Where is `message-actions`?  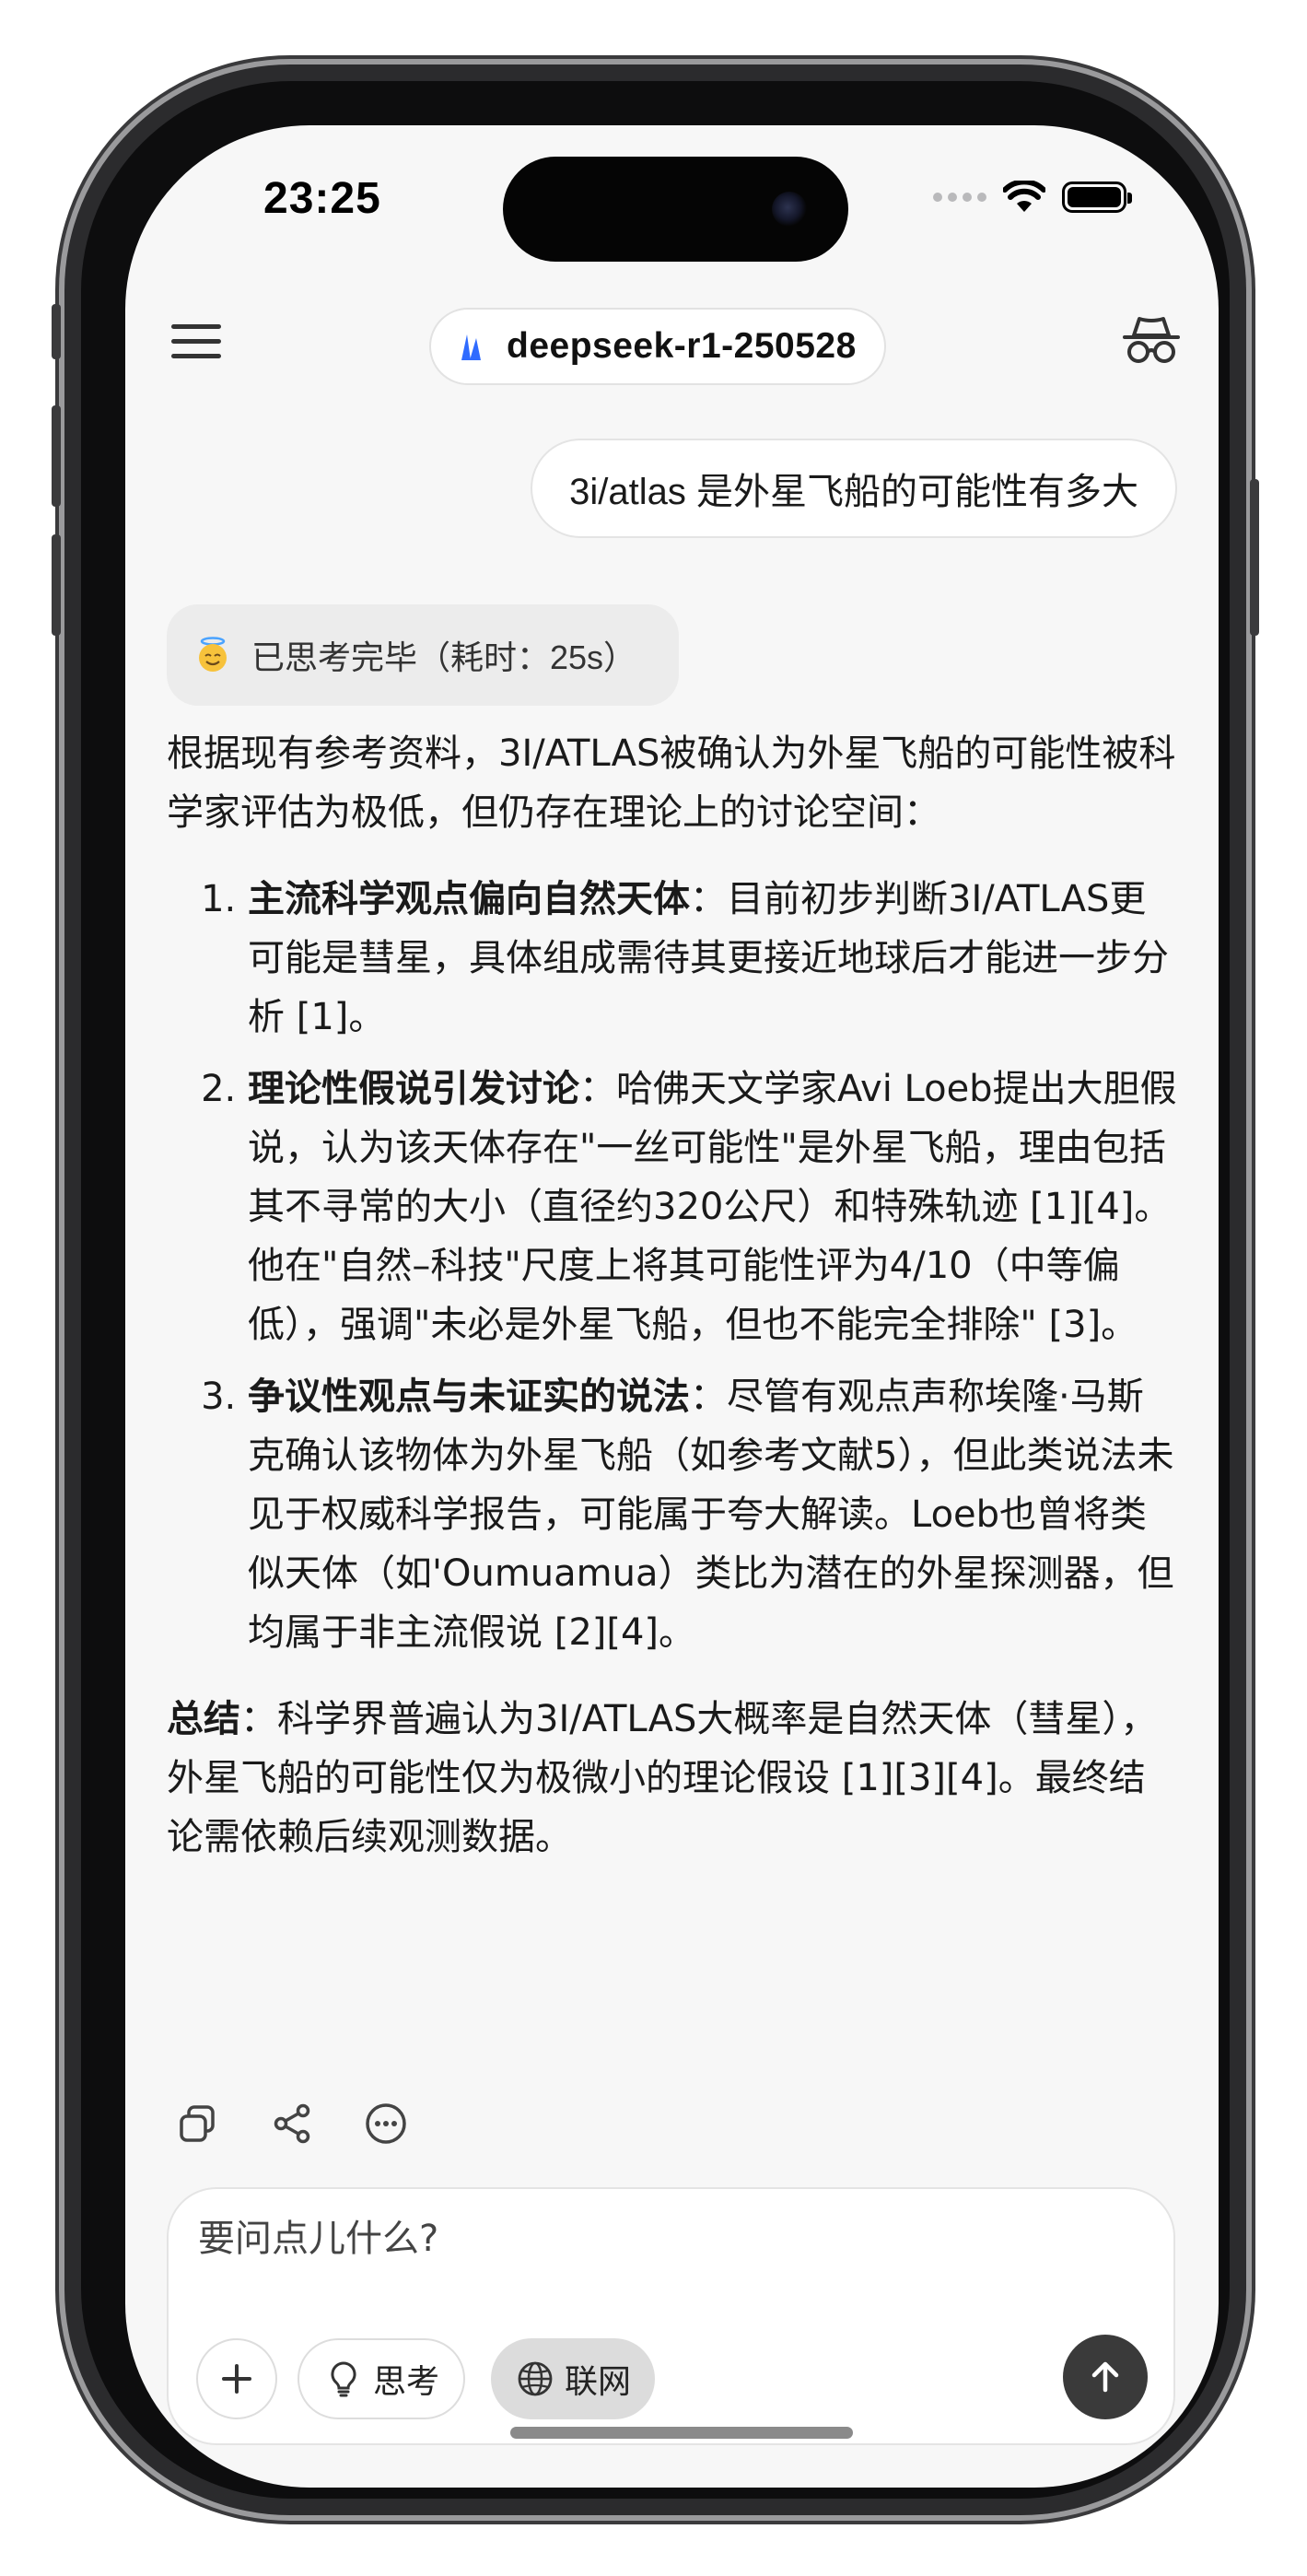 message-actions is located at coordinates (292, 2124).